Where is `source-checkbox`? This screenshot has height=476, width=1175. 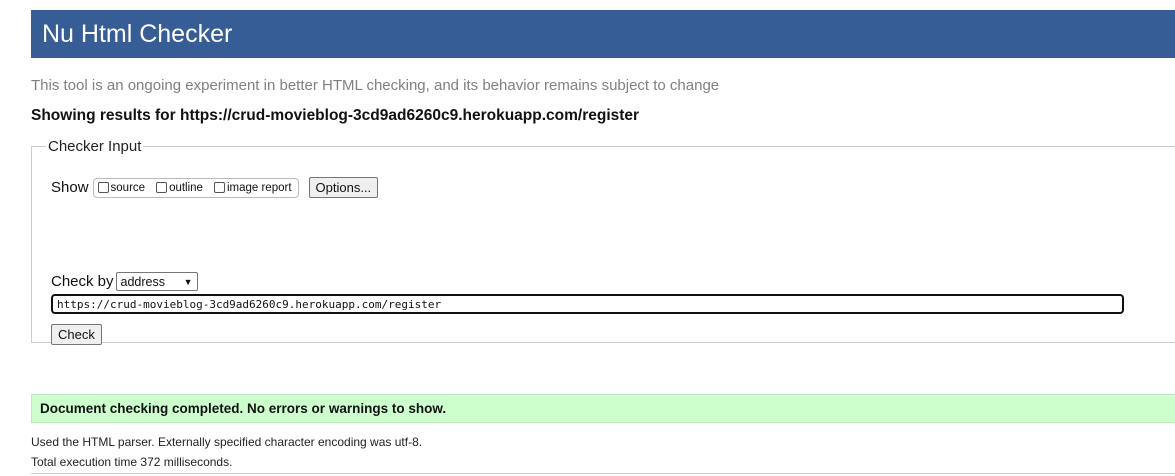
source-checkbox is located at coordinates (103, 187).